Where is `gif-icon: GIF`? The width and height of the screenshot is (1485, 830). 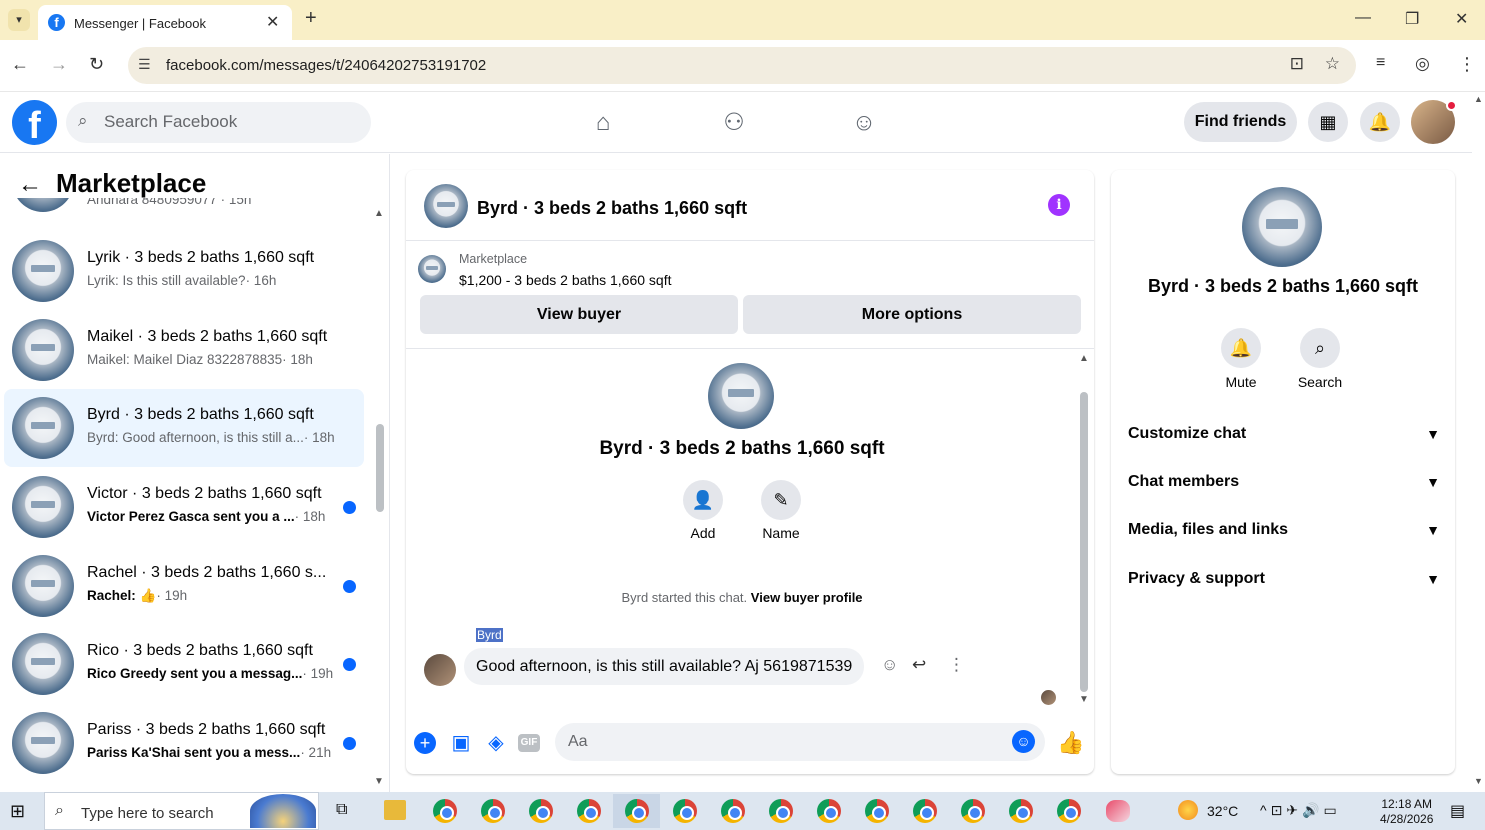 gif-icon: GIF is located at coordinates (529, 743).